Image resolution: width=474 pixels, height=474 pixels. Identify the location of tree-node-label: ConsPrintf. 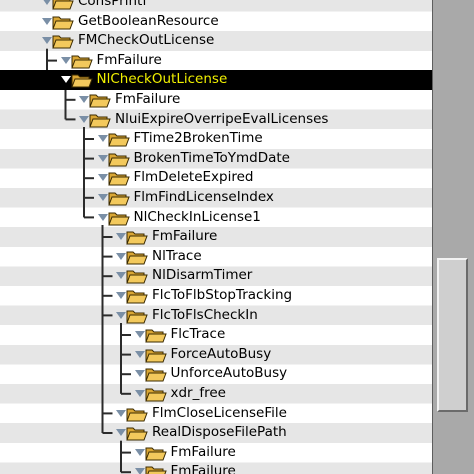
(113, 4).